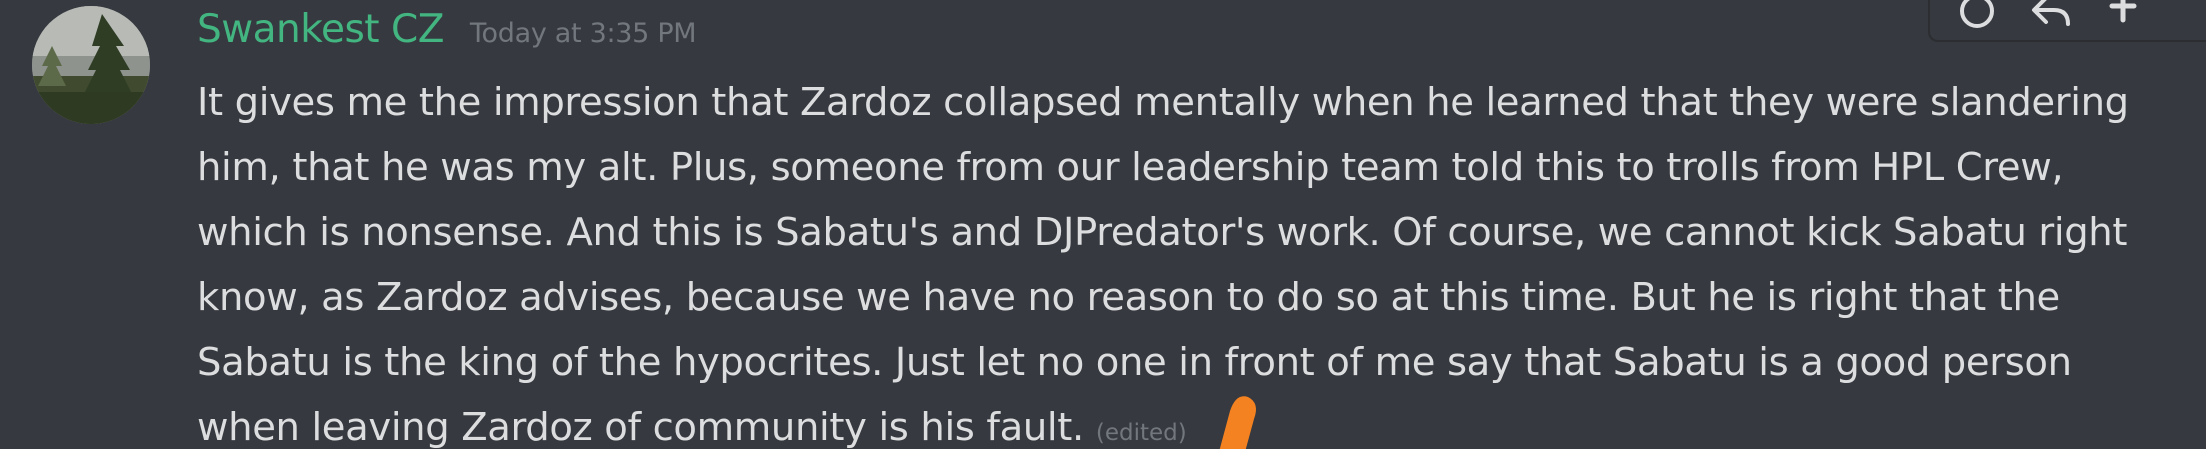 The width and height of the screenshot is (2206, 449). I want to click on timestamp: Today at 3:35 PM, so click(583, 34).